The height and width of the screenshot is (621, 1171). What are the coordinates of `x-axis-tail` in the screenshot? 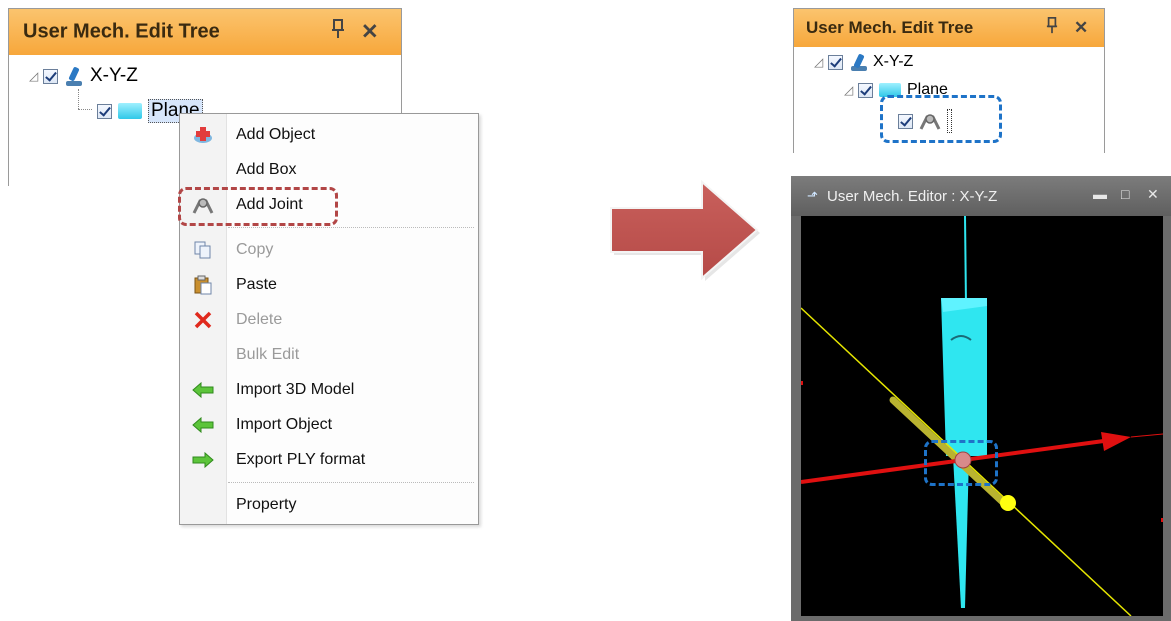 It's located at (1146, 435).